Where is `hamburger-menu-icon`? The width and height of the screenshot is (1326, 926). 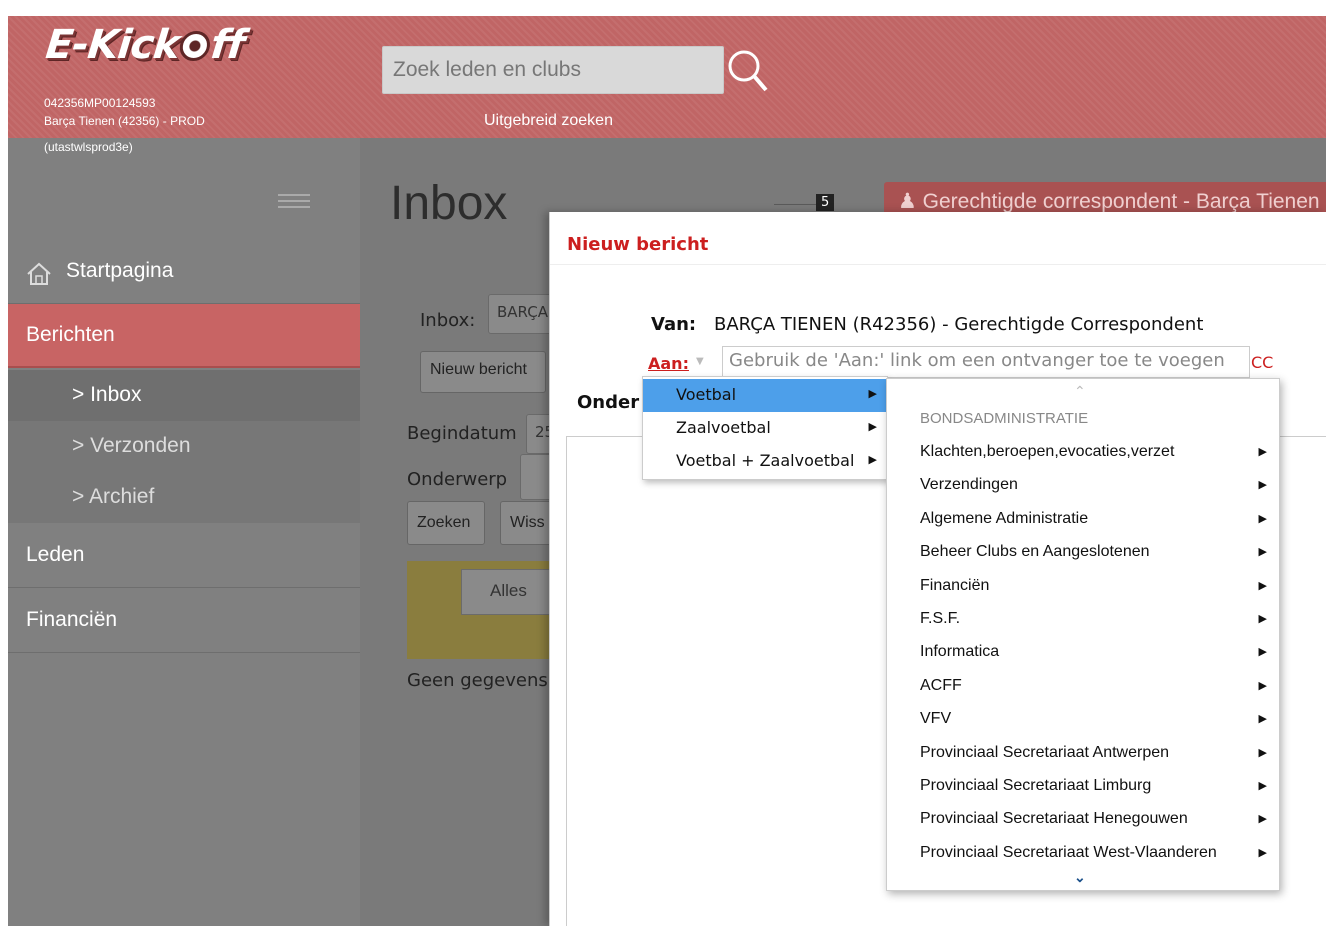
hamburger-menu-icon is located at coordinates (294, 203).